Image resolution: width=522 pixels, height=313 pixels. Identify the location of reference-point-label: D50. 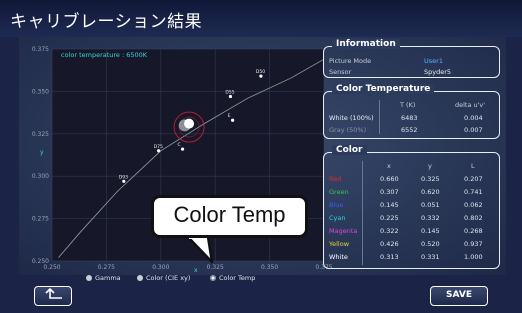
(260, 72).